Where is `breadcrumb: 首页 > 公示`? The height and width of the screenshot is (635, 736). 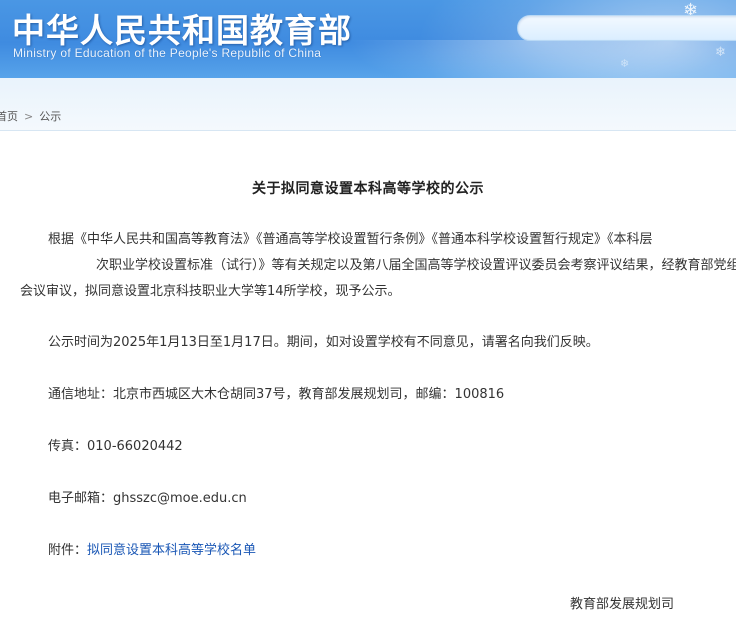
breadcrumb: 首页 > 公示 is located at coordinates (30, 116).